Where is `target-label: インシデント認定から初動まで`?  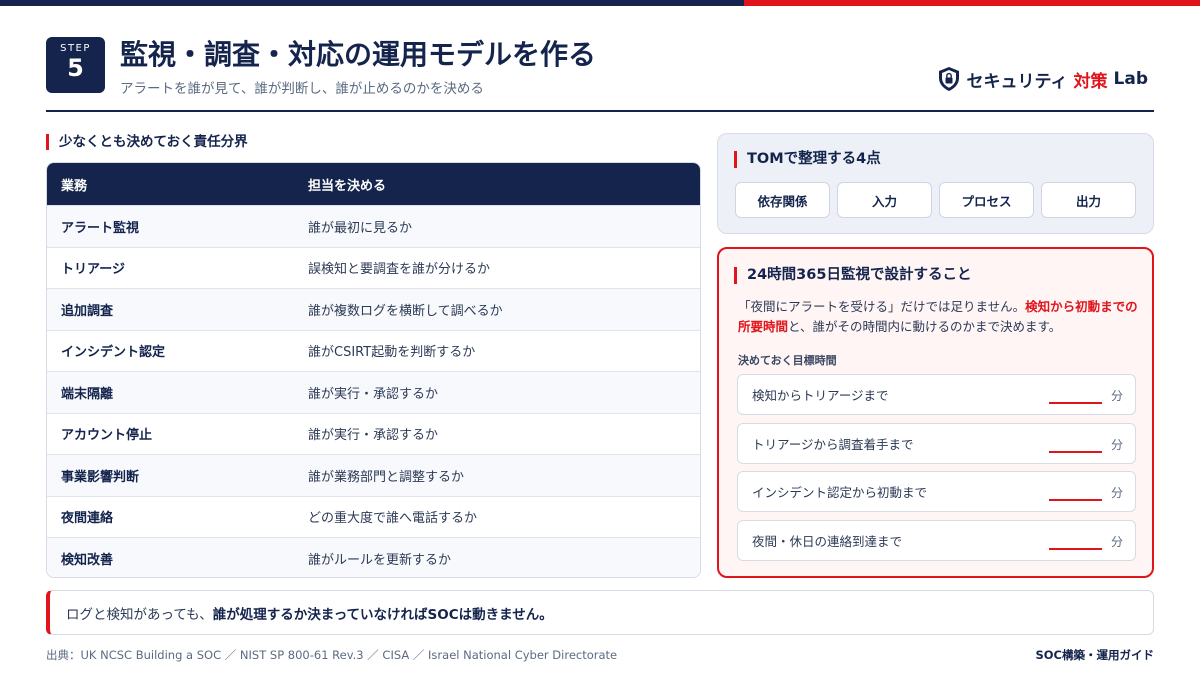
target-label: インシデント認定から初動まで is located at coordinates (840, 492).